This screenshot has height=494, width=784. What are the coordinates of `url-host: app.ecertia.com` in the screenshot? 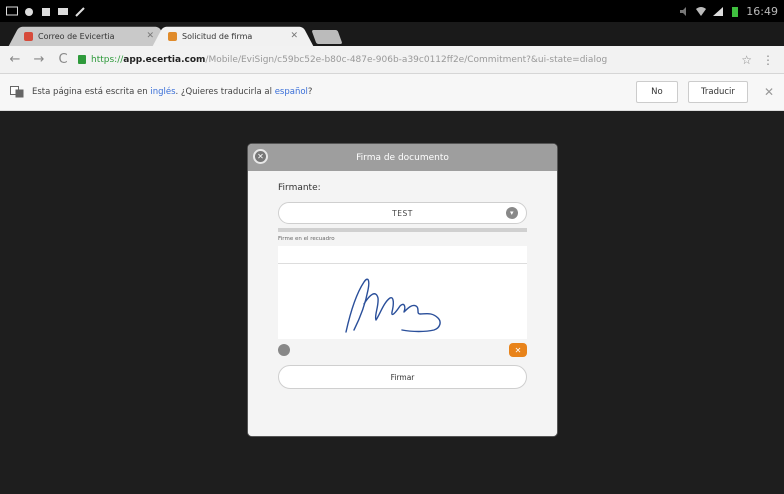 It's located at (164, 59).